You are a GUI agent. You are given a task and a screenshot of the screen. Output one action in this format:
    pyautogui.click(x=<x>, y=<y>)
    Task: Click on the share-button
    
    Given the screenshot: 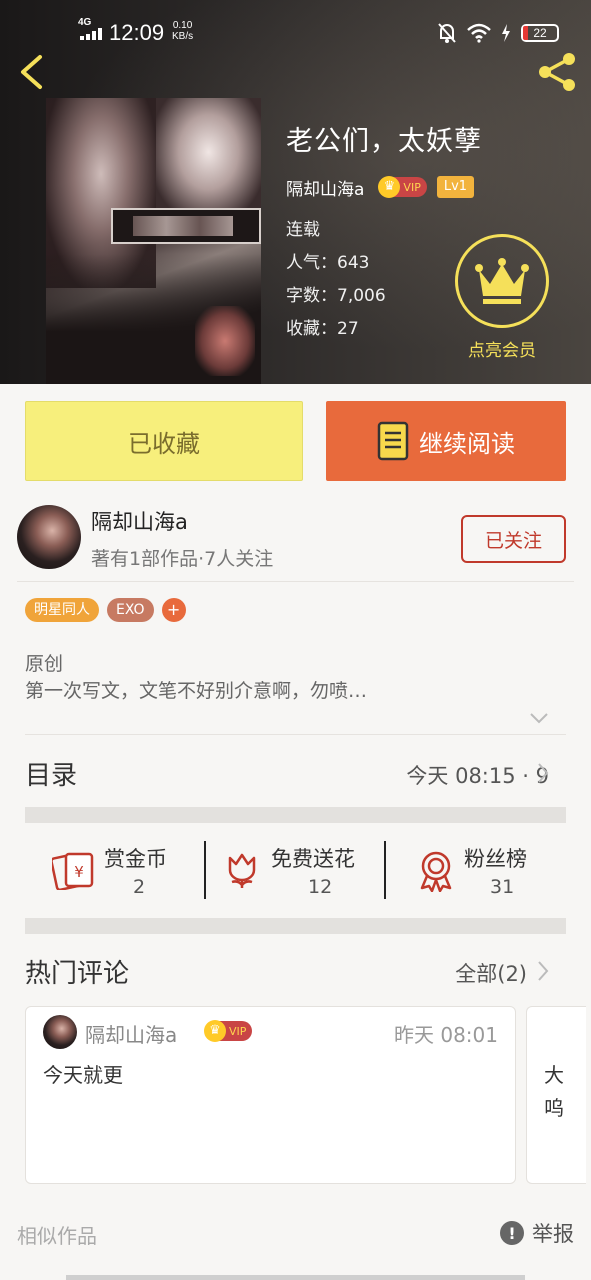 What is the action you would take?
    pyautogui.click(x=557, y=72)
    